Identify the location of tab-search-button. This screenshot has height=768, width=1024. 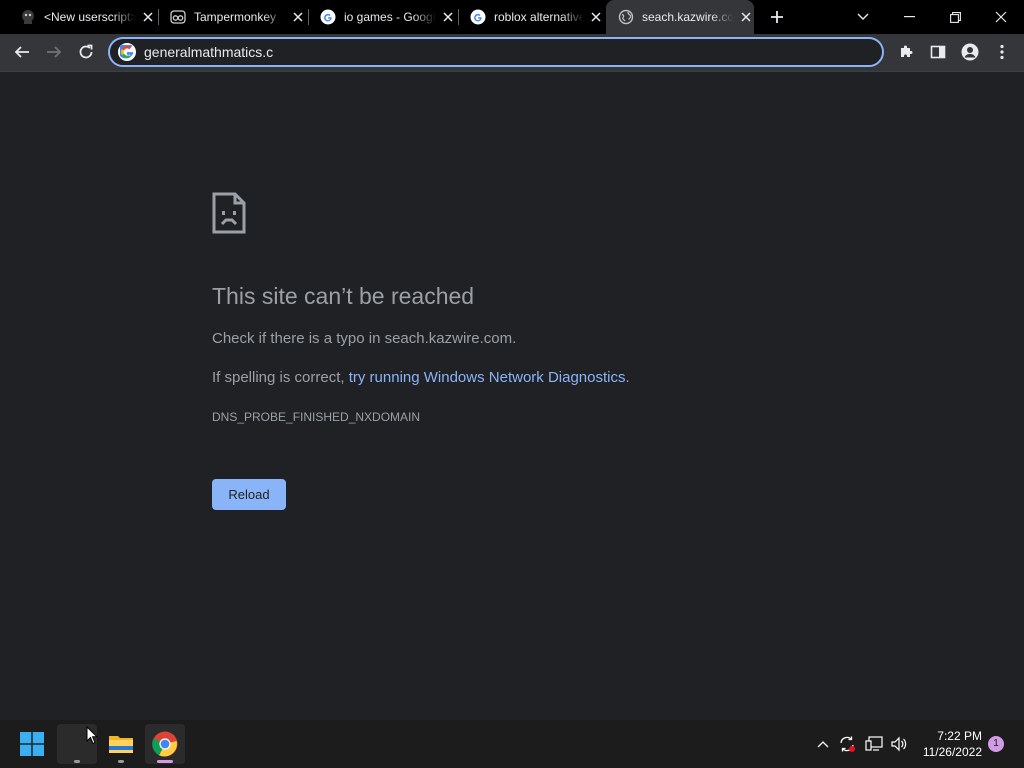
(863, 17).